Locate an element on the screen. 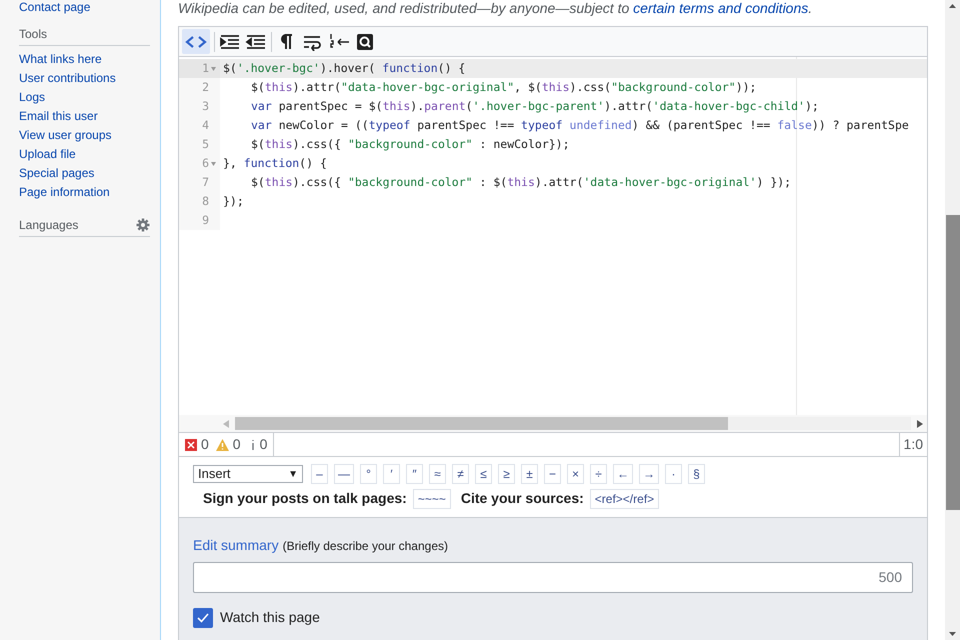  sidebar-link: Page information is located at coordinates (64, 192).